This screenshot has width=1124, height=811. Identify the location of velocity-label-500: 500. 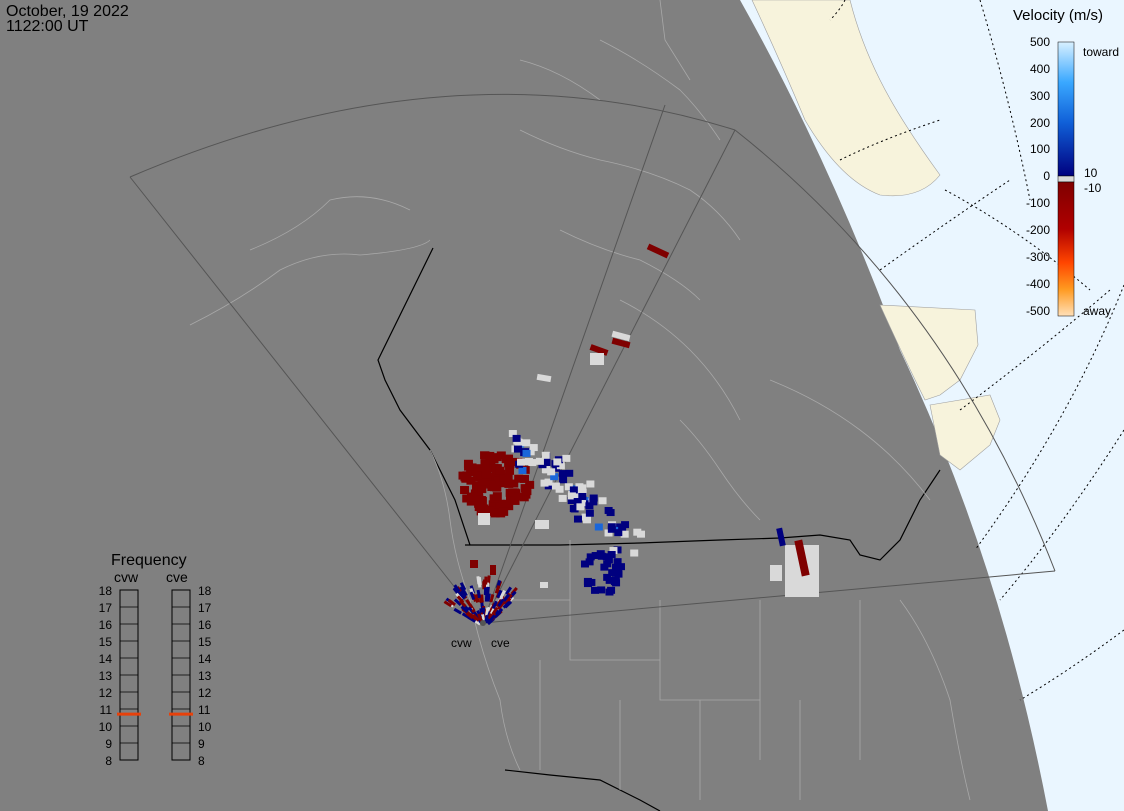
(1040, 42).